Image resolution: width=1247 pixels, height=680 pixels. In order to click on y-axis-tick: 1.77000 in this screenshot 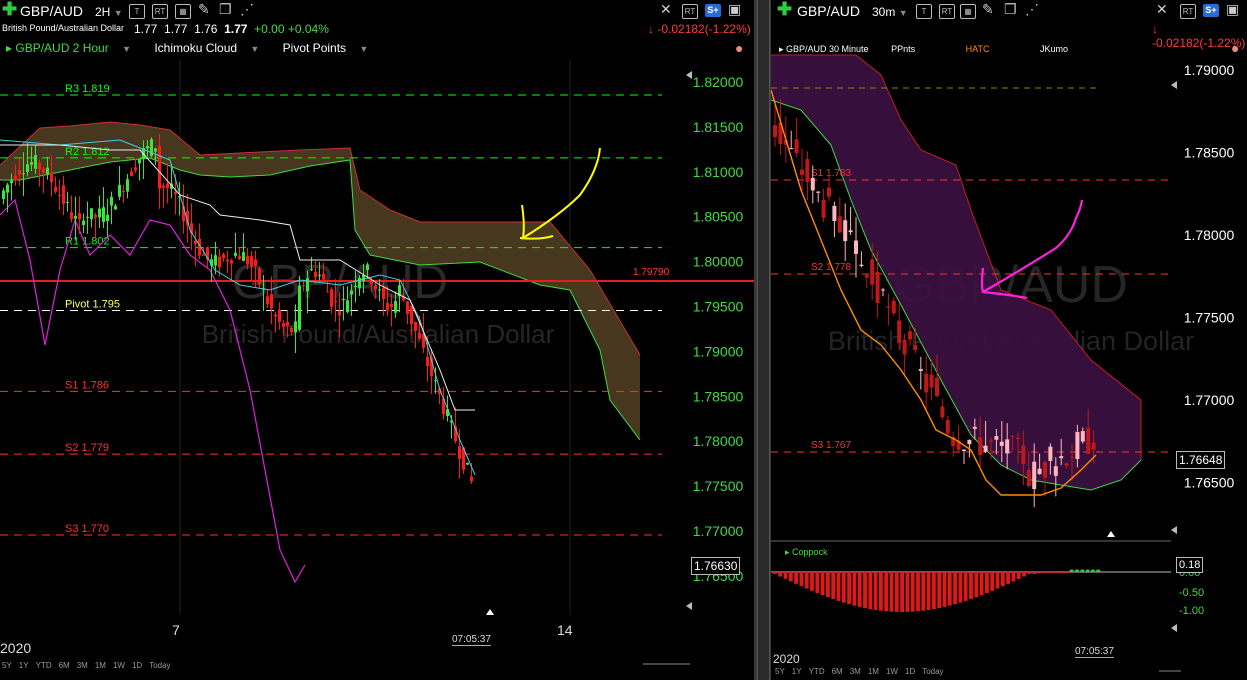, I will do `click(718, 531)`.